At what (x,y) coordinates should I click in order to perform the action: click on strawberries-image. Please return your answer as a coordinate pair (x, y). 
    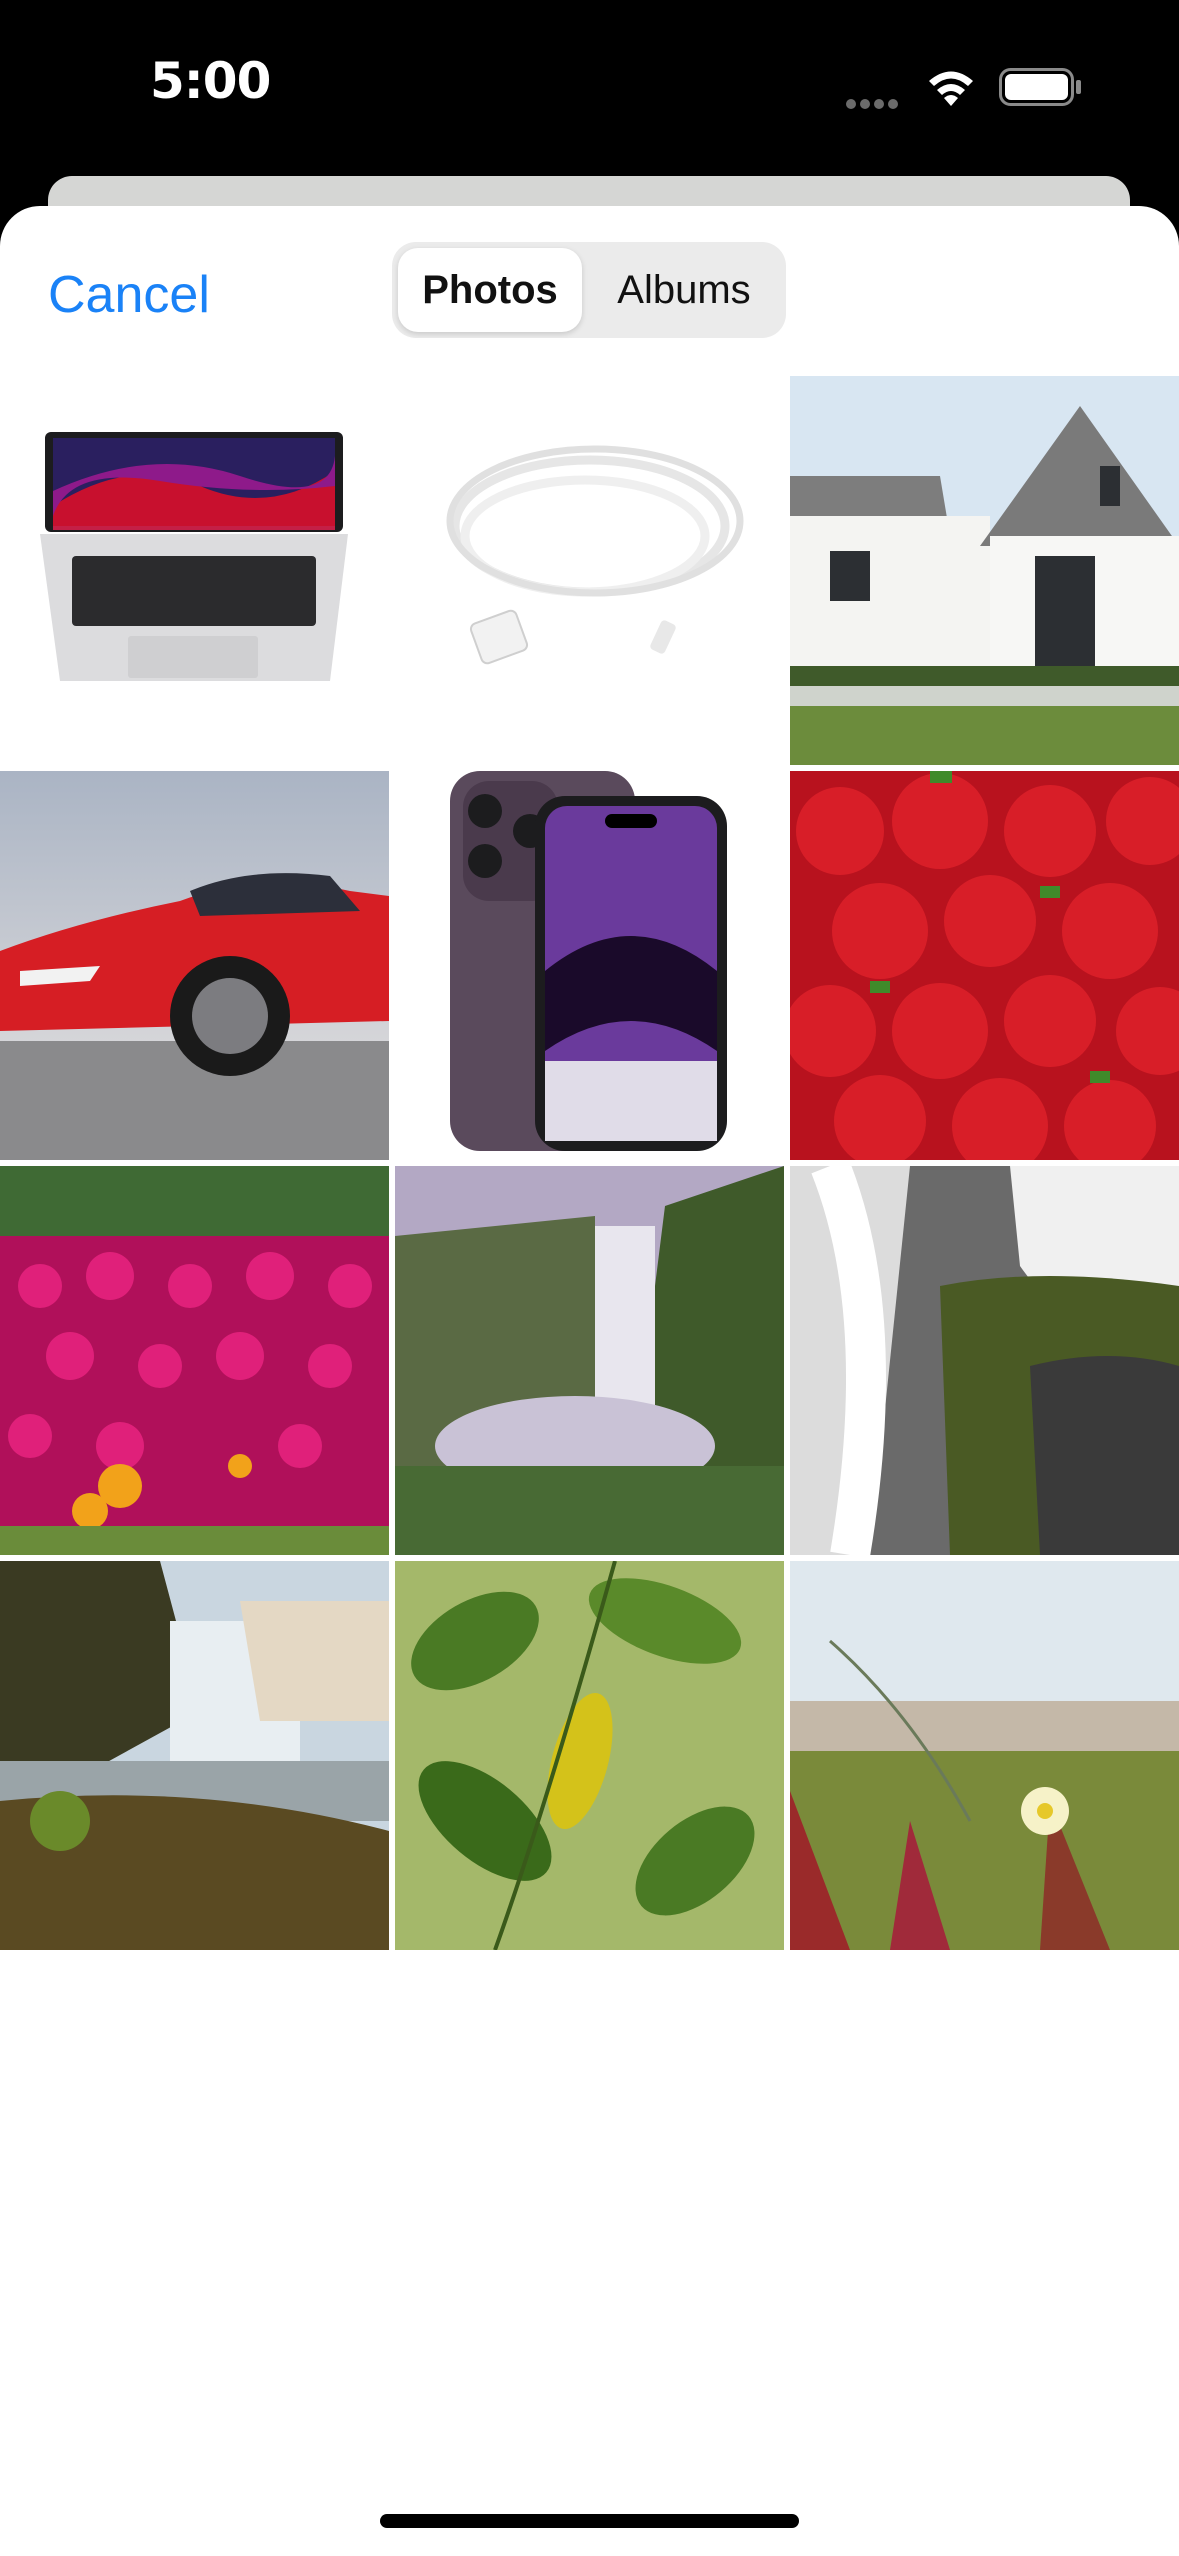
    Looking at the image, I should click on (984, 965).